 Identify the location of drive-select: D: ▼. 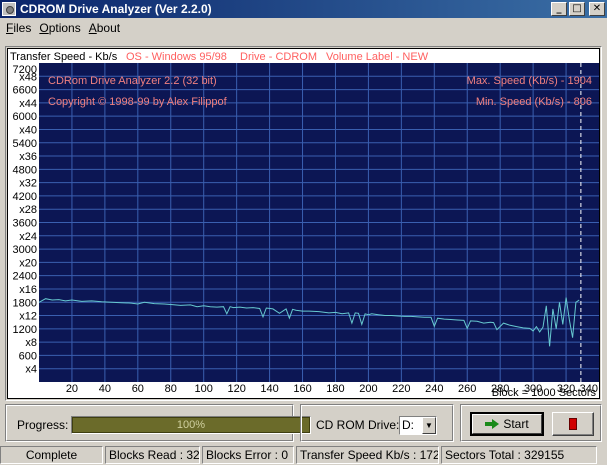
(418, 425).